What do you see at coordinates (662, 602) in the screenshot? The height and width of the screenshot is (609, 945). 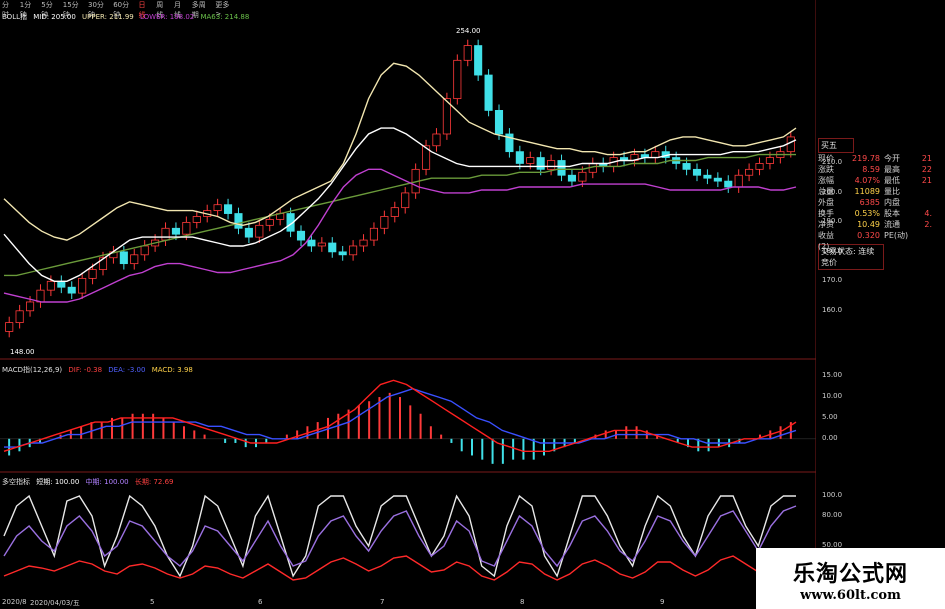 I see `date-label: 9` at bounding box center [662, 602].